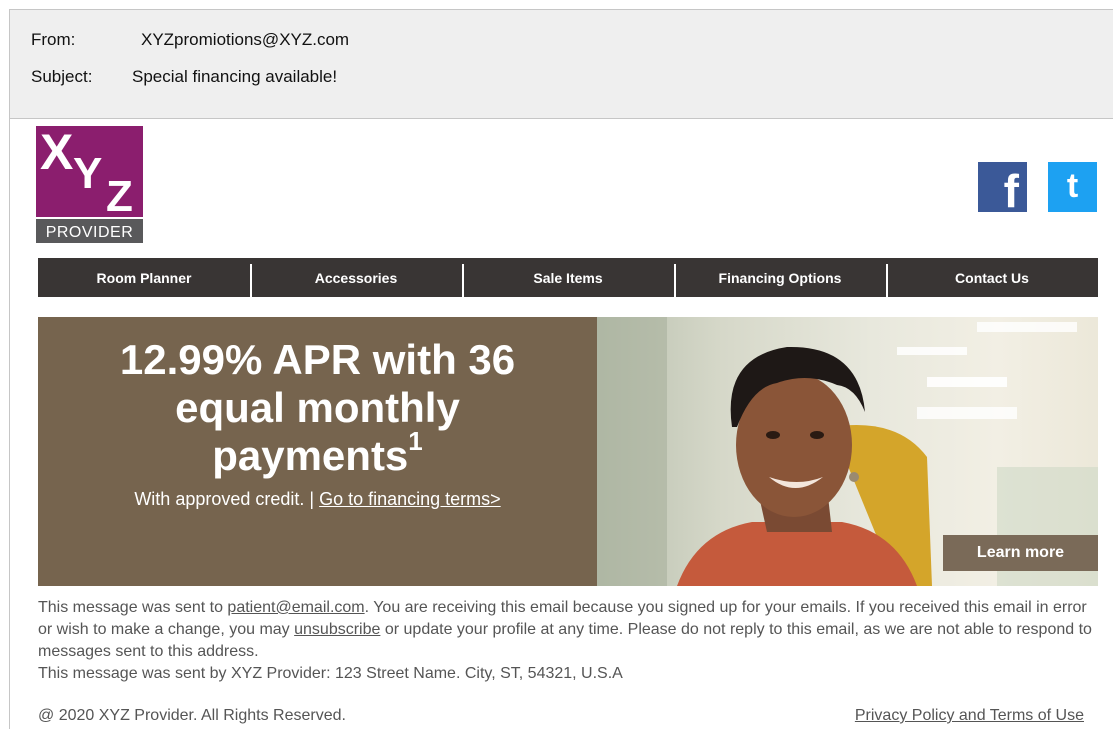 The height and width of the screenshot is (729, 1113). Describe the element at coordinates (415, 441) in the screenshot. I see `footnote-mark: 1` at that location.